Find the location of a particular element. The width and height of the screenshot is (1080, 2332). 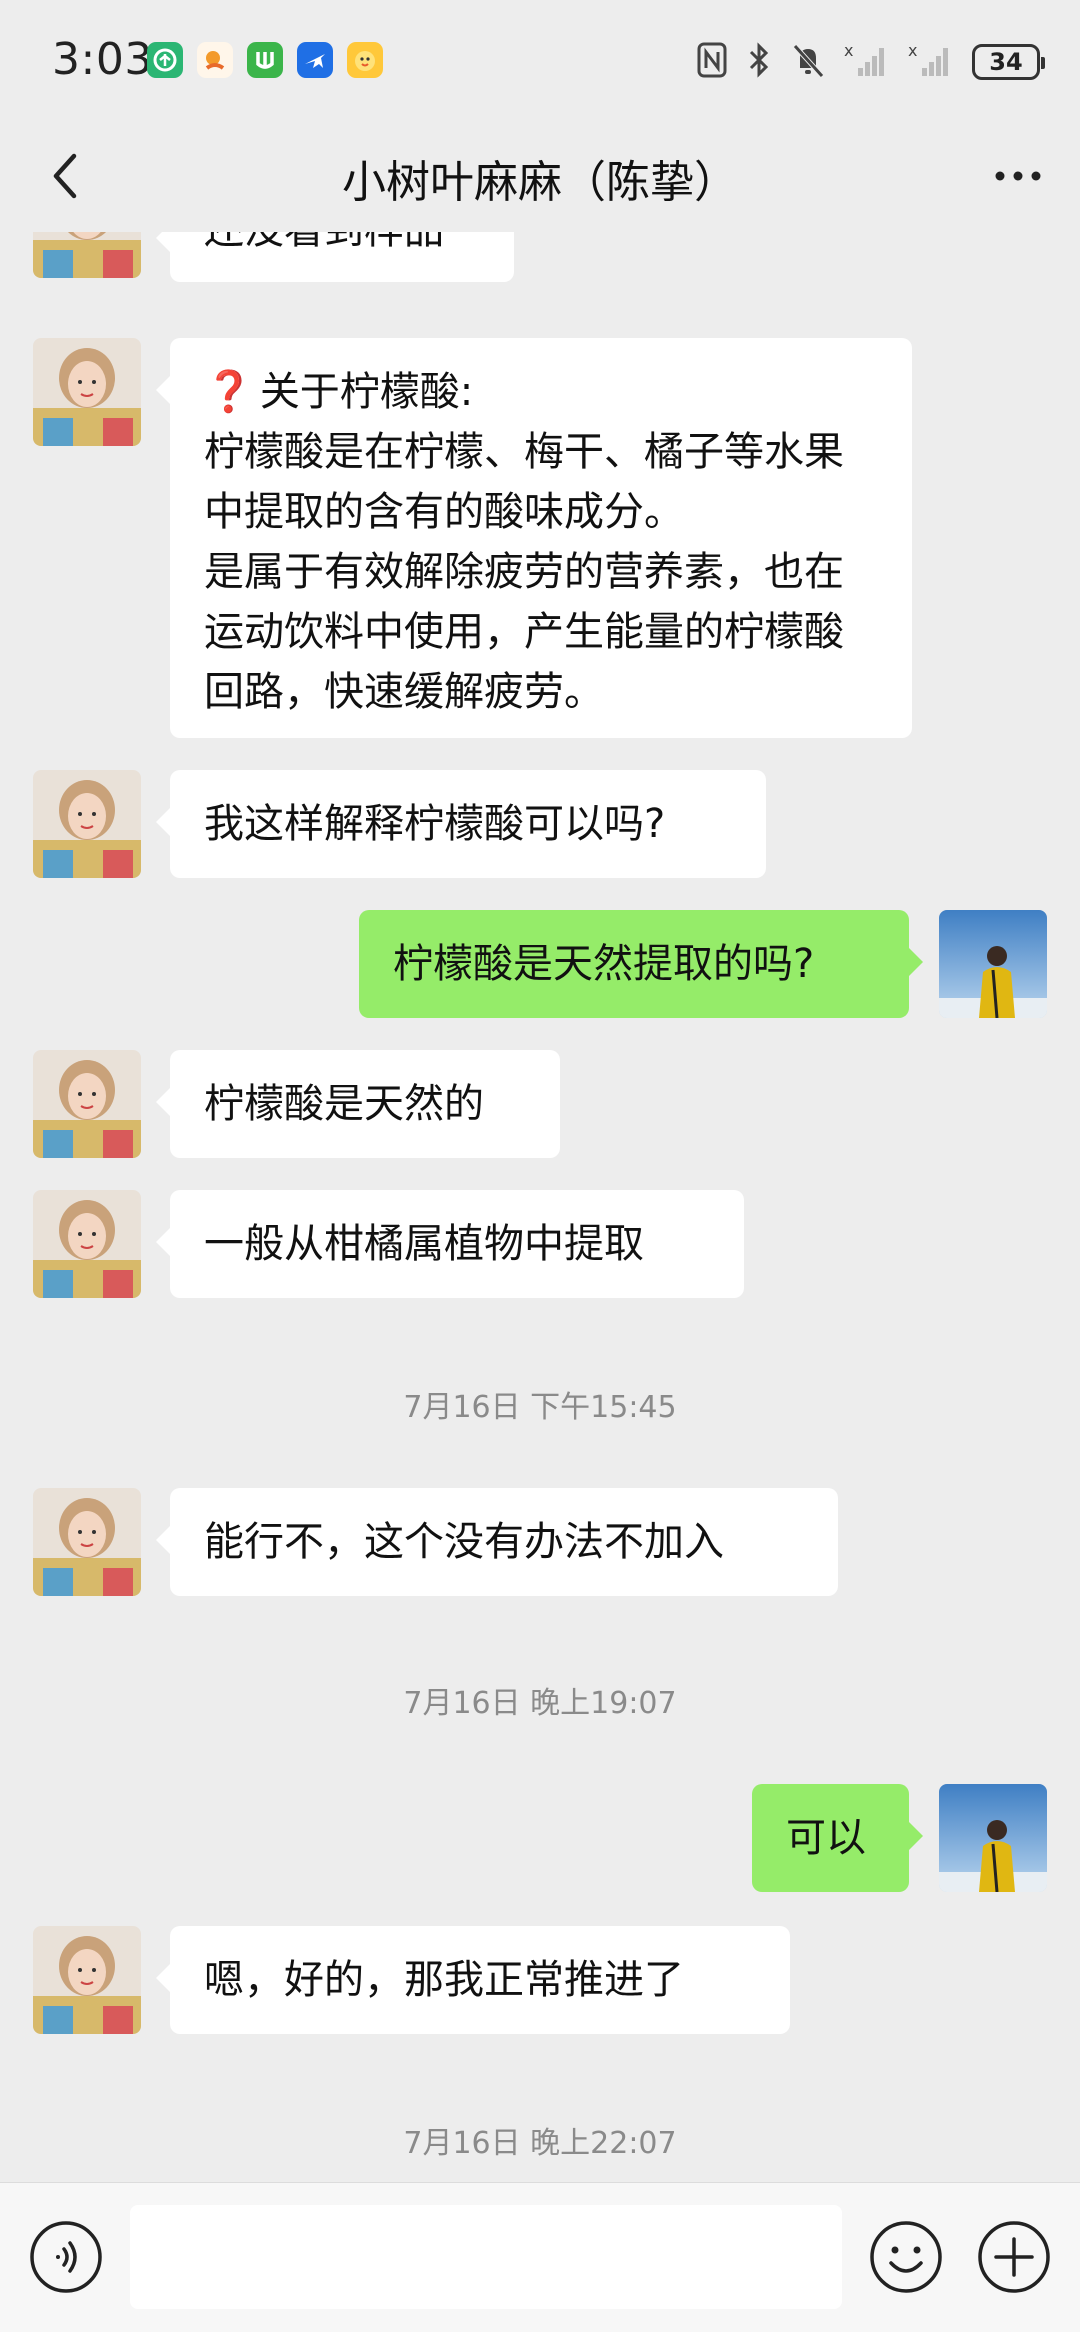

message-bubble: 能行不，这个没有办法不加入 is located at coordinates (497, 1542).